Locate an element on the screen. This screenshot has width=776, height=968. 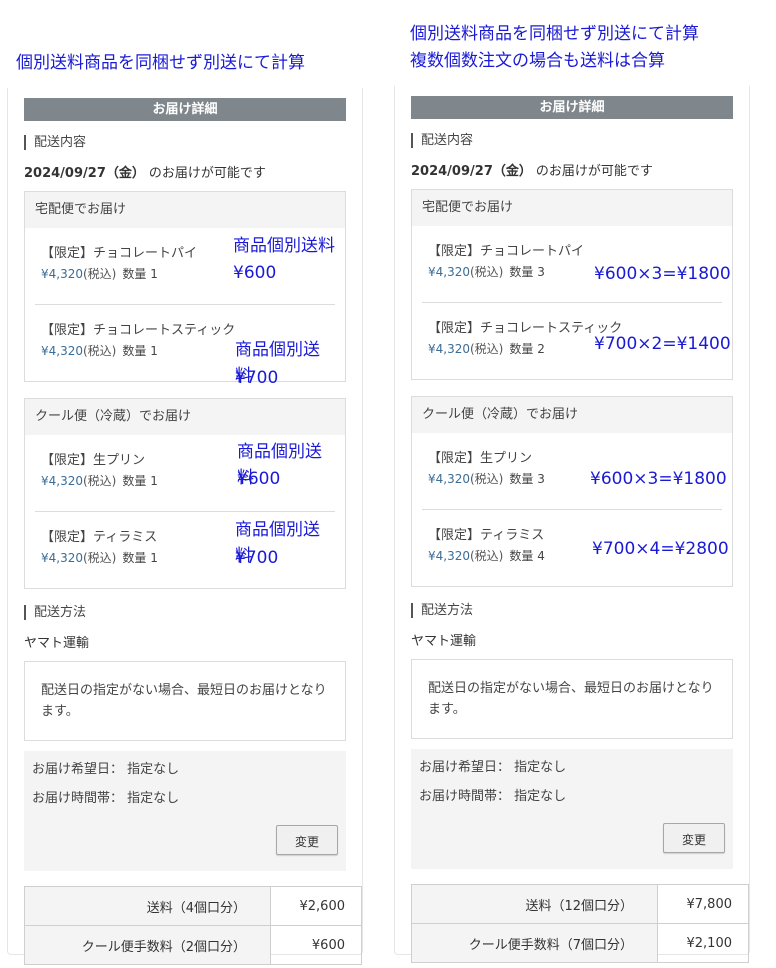
fee-label: 送料（4個口分） is located at coordinates (147, 906).